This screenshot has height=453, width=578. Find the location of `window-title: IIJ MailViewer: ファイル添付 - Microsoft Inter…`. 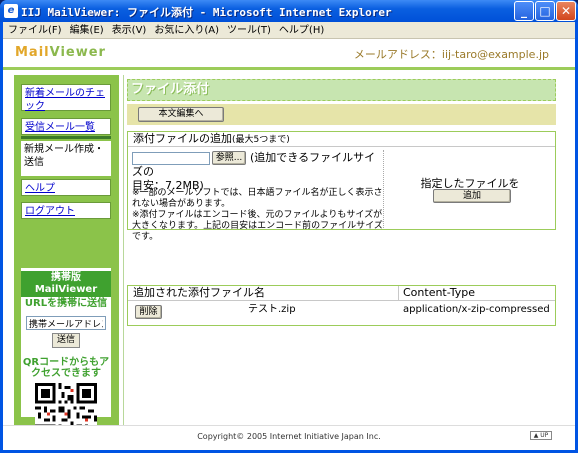

window-title: IIJ MailViewer: ファイル添付 - Microsoft Inter… is located at coordinates (206, 12).